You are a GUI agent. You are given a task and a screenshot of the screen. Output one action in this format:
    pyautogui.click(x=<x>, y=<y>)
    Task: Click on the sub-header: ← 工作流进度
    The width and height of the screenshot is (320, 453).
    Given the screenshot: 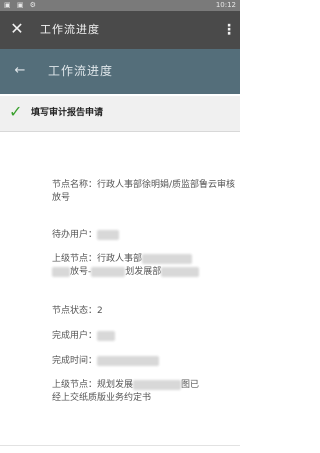 What is the action you would take?
    pyautogui.click(x=120, y=71)
    